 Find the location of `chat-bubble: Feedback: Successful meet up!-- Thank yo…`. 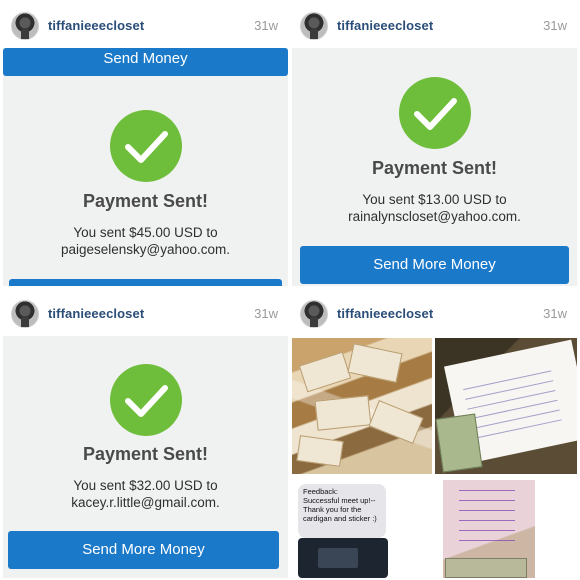

chat-bubble: Feedback: Successful meet up!-- Thank yo… is located at coordinates (342, 511).